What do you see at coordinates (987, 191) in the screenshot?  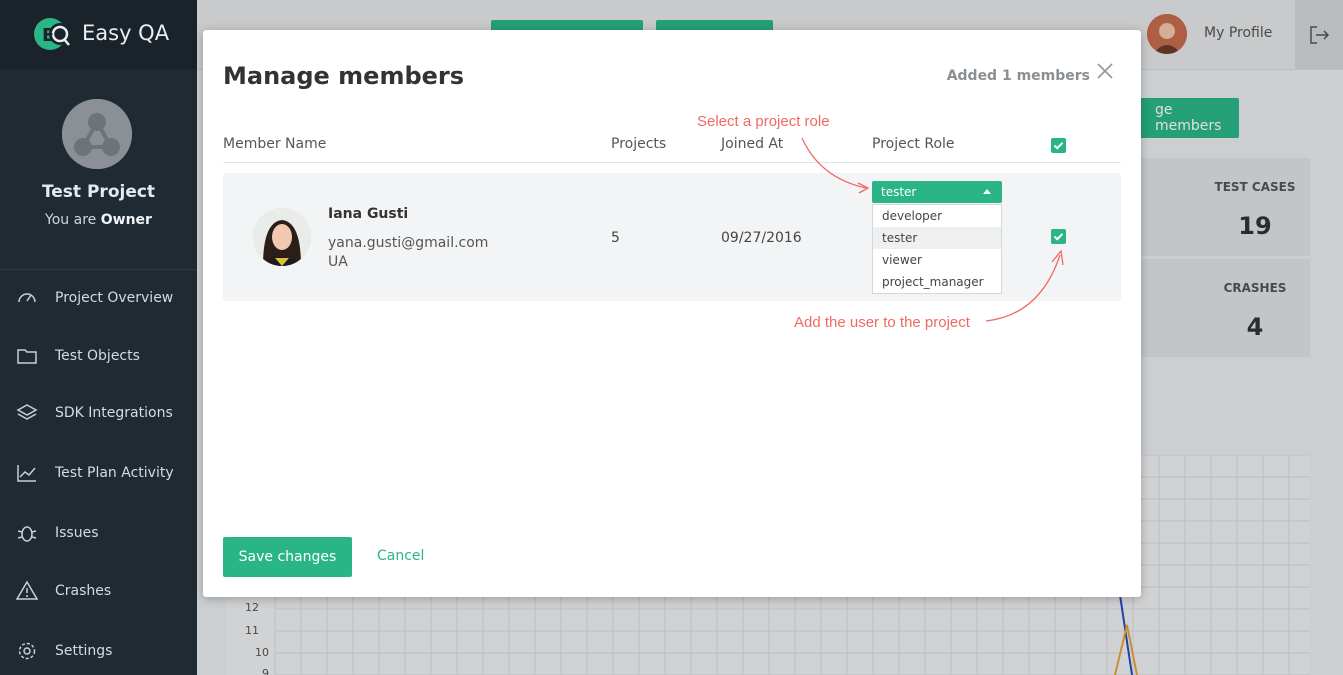 I see `caret-up-icon` at bounding box center [987, 191].